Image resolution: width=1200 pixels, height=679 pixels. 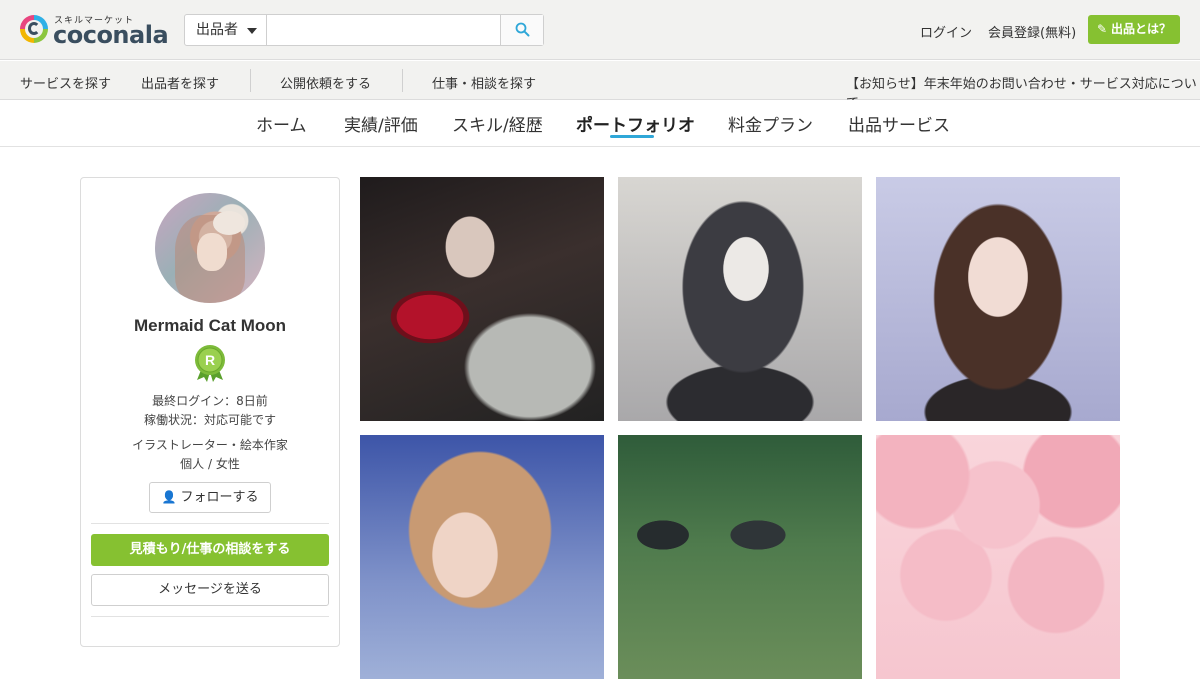 I want to click on tab-portfolio: ポートフォリオ, so click(x=635, y=123).